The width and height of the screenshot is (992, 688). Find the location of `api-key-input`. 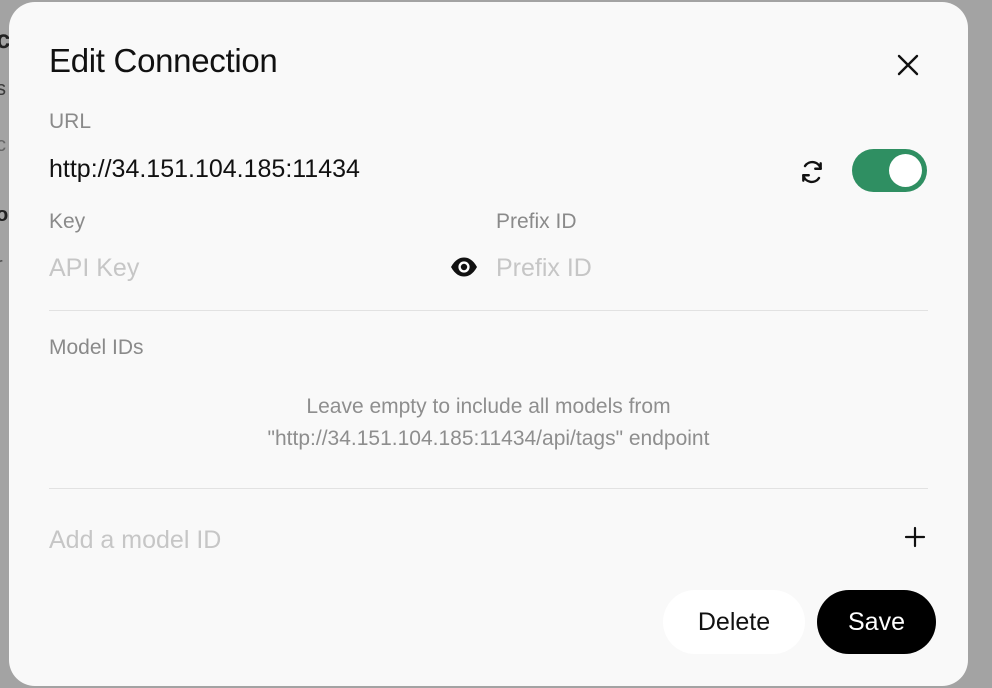

api-key-input is located at coordinates (246, 268).